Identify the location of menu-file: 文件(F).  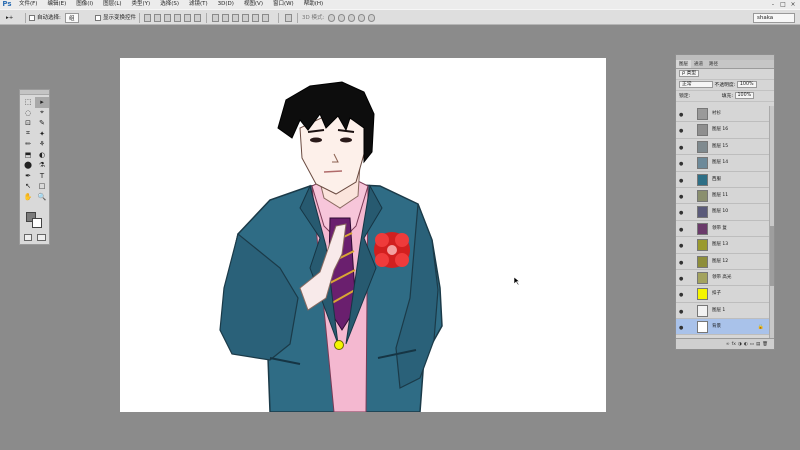
(28, 4).